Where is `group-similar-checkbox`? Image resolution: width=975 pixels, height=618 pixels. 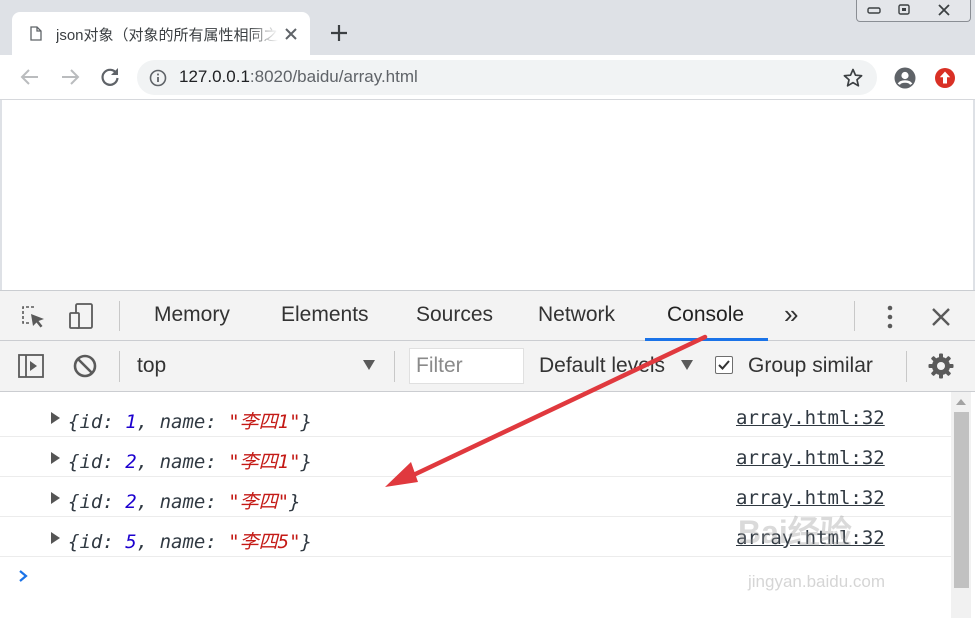
group-similar-checkbox is located at coordinates (724, 365).